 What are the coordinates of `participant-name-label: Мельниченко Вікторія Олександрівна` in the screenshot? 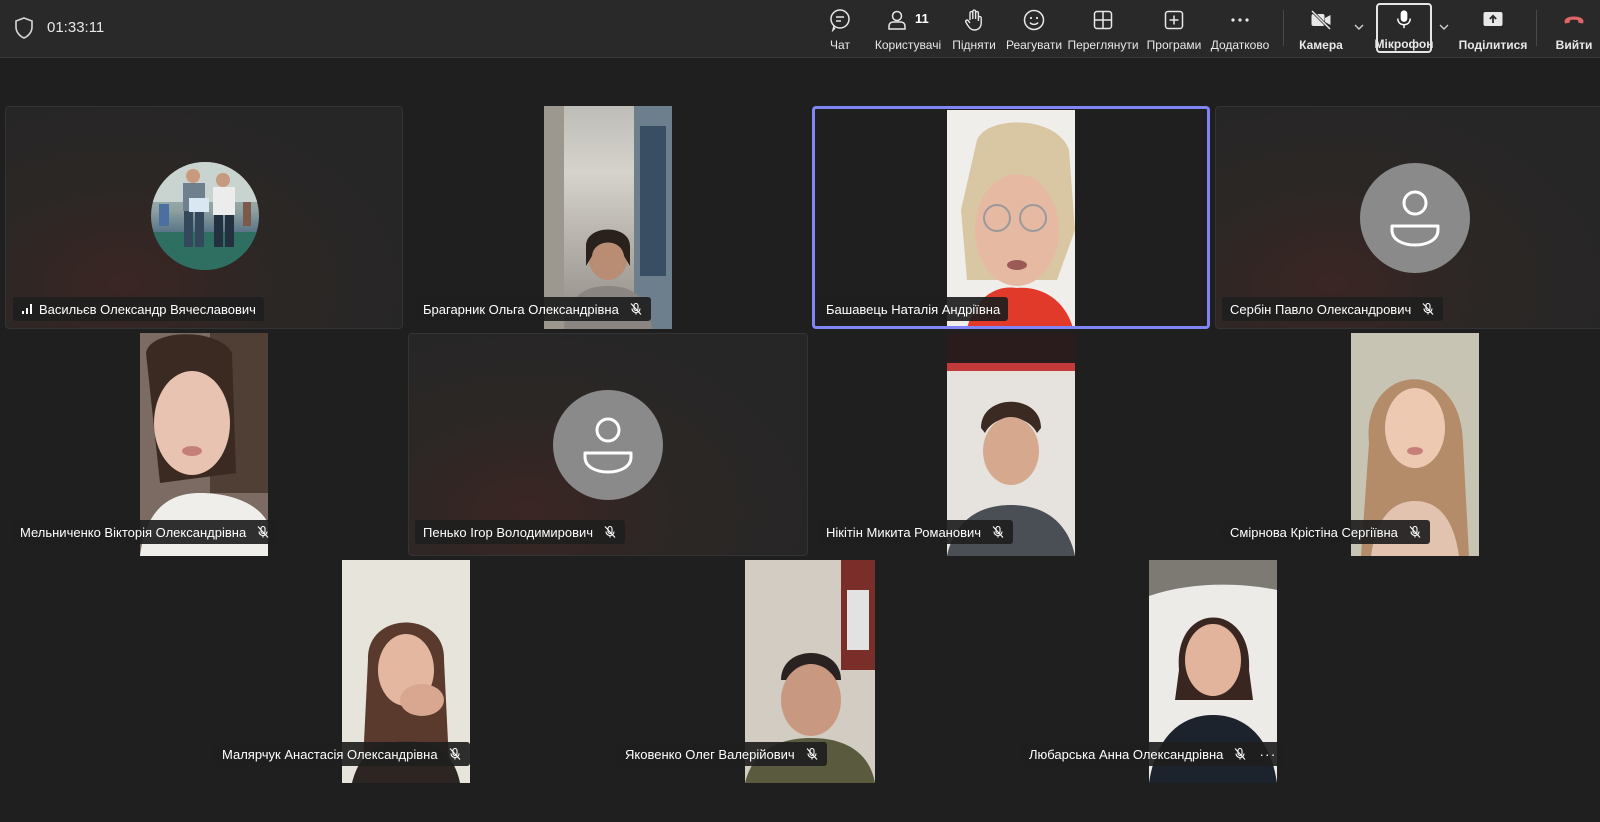 It's located at (145, 532).